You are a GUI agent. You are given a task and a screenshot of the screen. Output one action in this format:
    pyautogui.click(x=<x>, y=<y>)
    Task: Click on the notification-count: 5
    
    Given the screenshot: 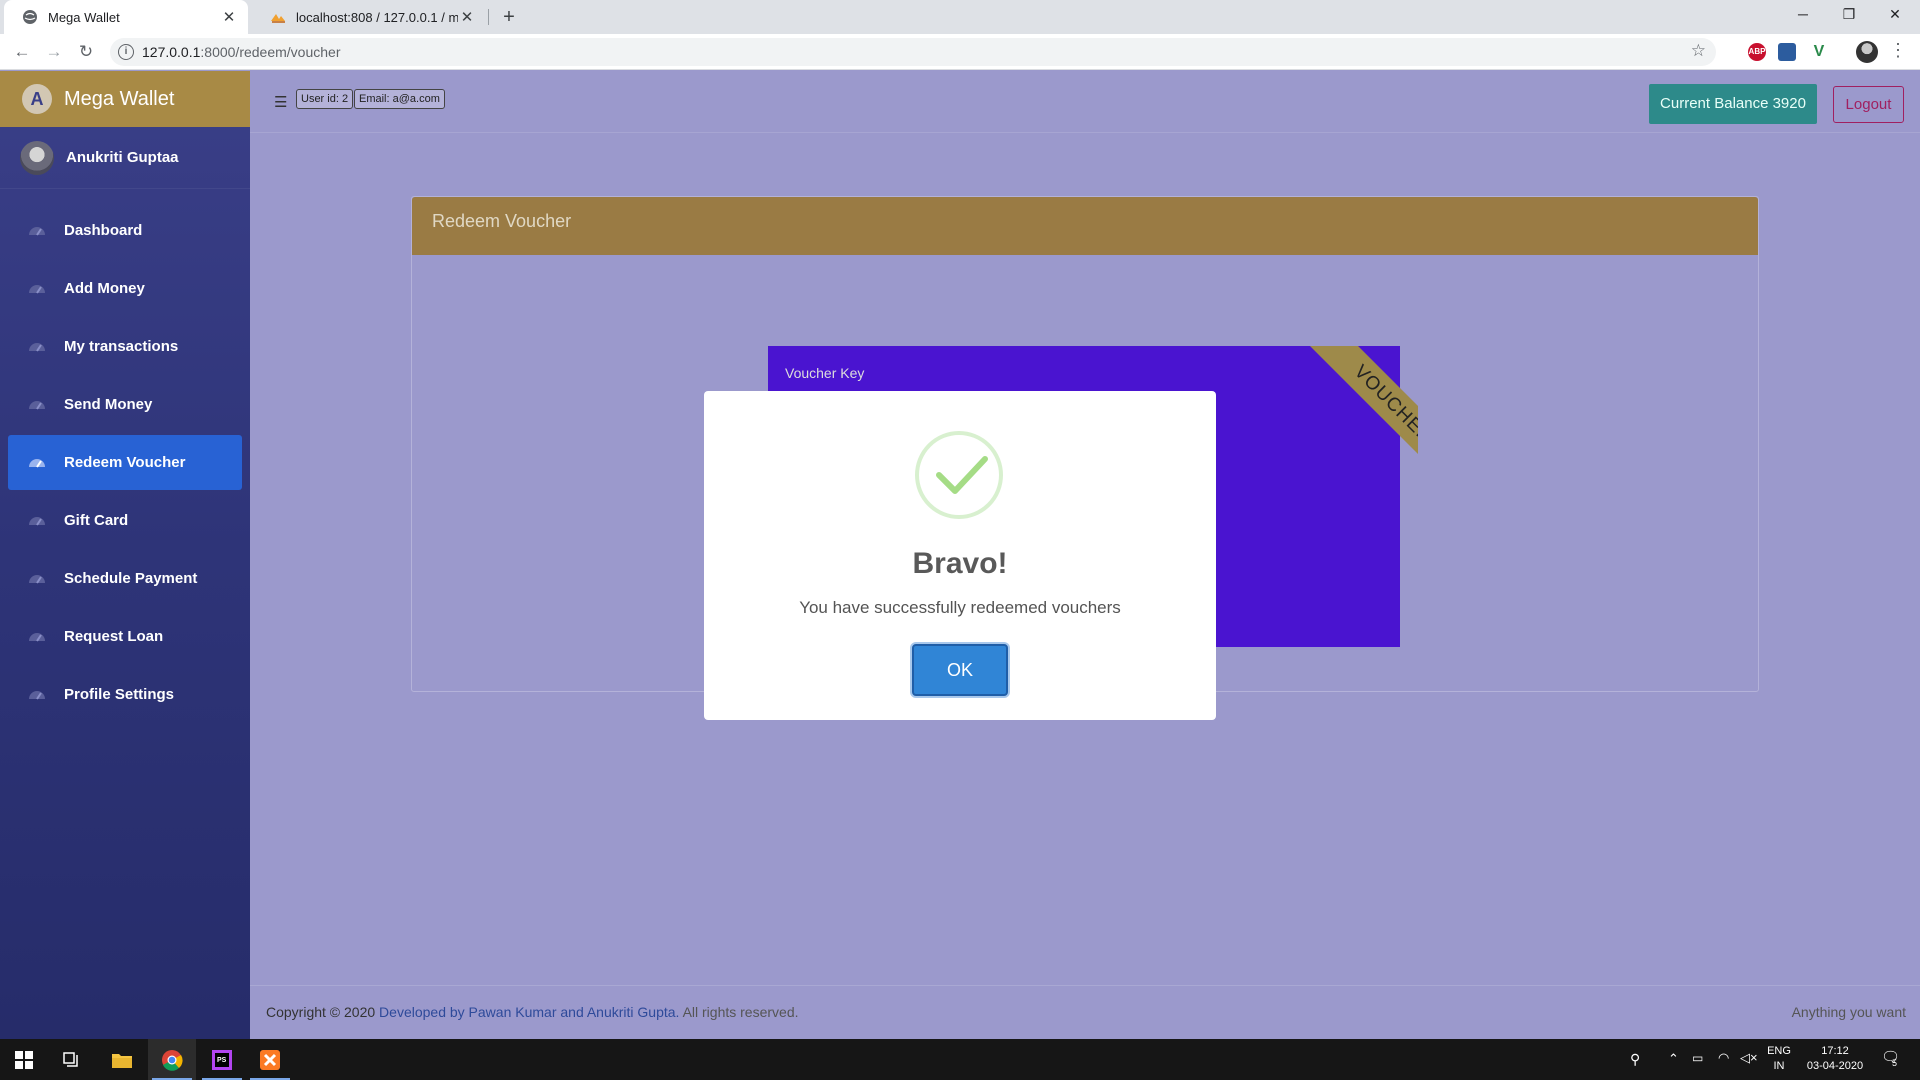 What is the action you would take?
    pyautogui.click(x=1895, y=1063)
    